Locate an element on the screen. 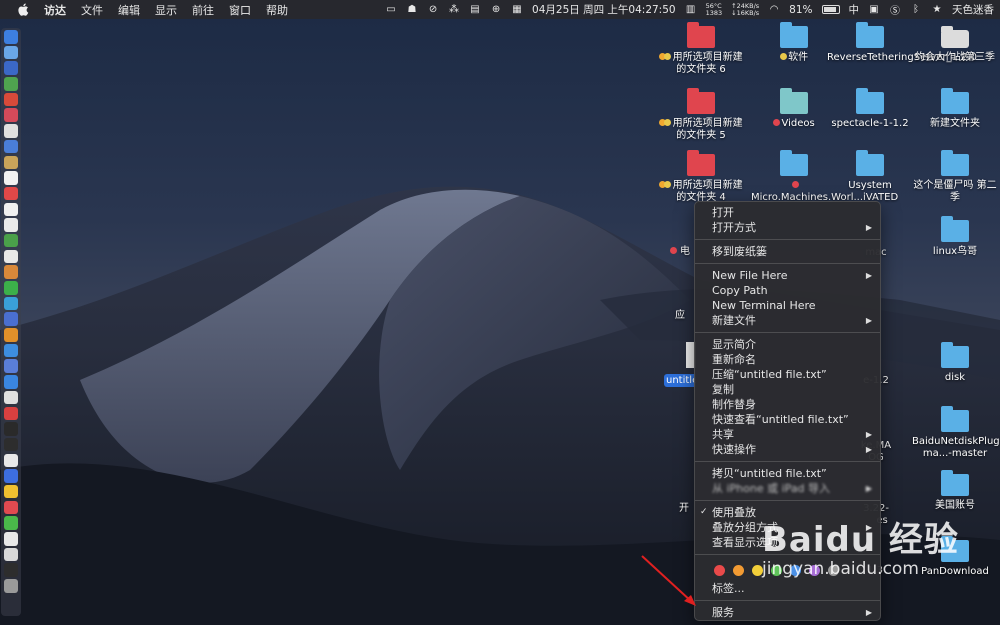 The image size is (1000, 625). context-menu-item: 新建文件 ▶ is located at coordinates (787, 320).